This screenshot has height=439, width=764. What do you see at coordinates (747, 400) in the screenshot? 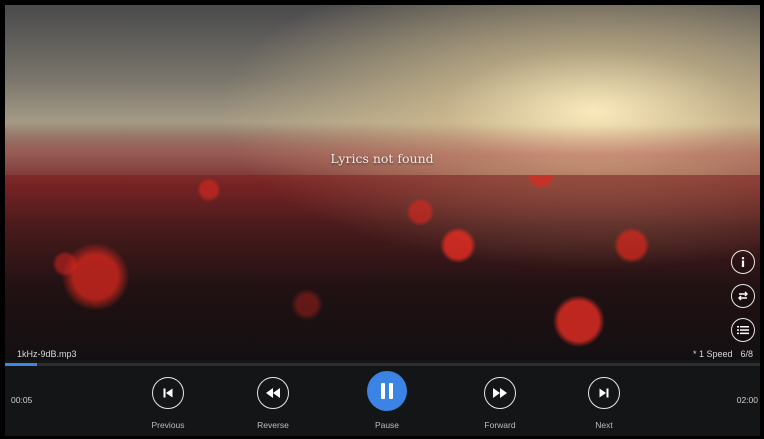
I see `total-duration: 02:00` at bounding box center [747, 400].